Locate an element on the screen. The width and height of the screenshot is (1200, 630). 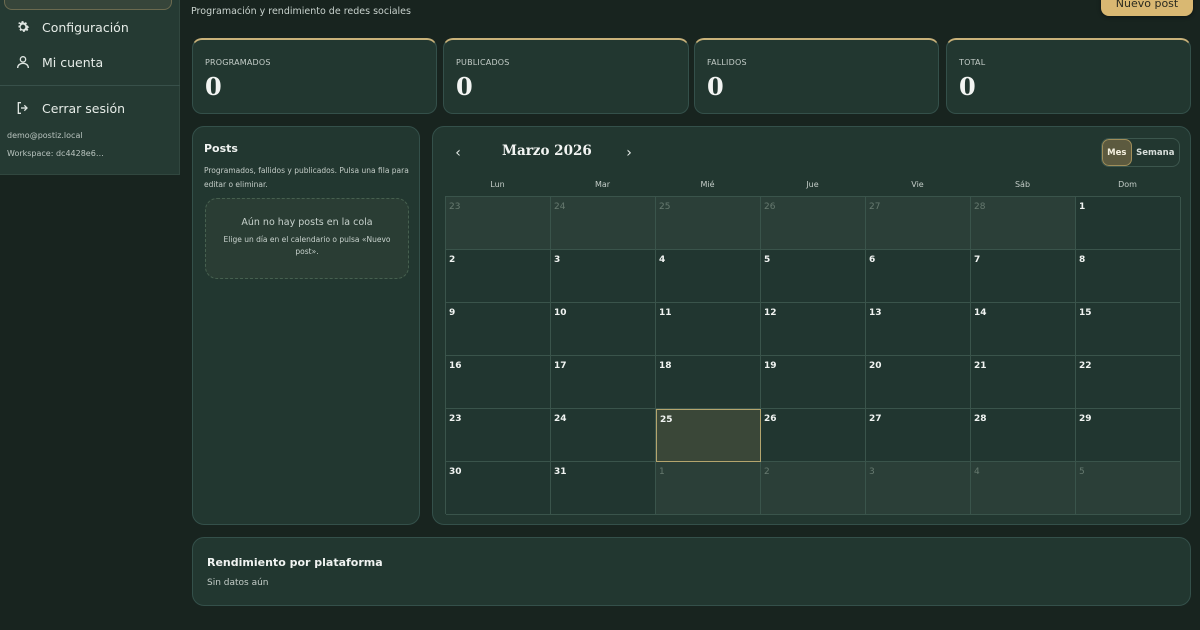
calendar-day-number: 31 is located at coordinates (560, 472).